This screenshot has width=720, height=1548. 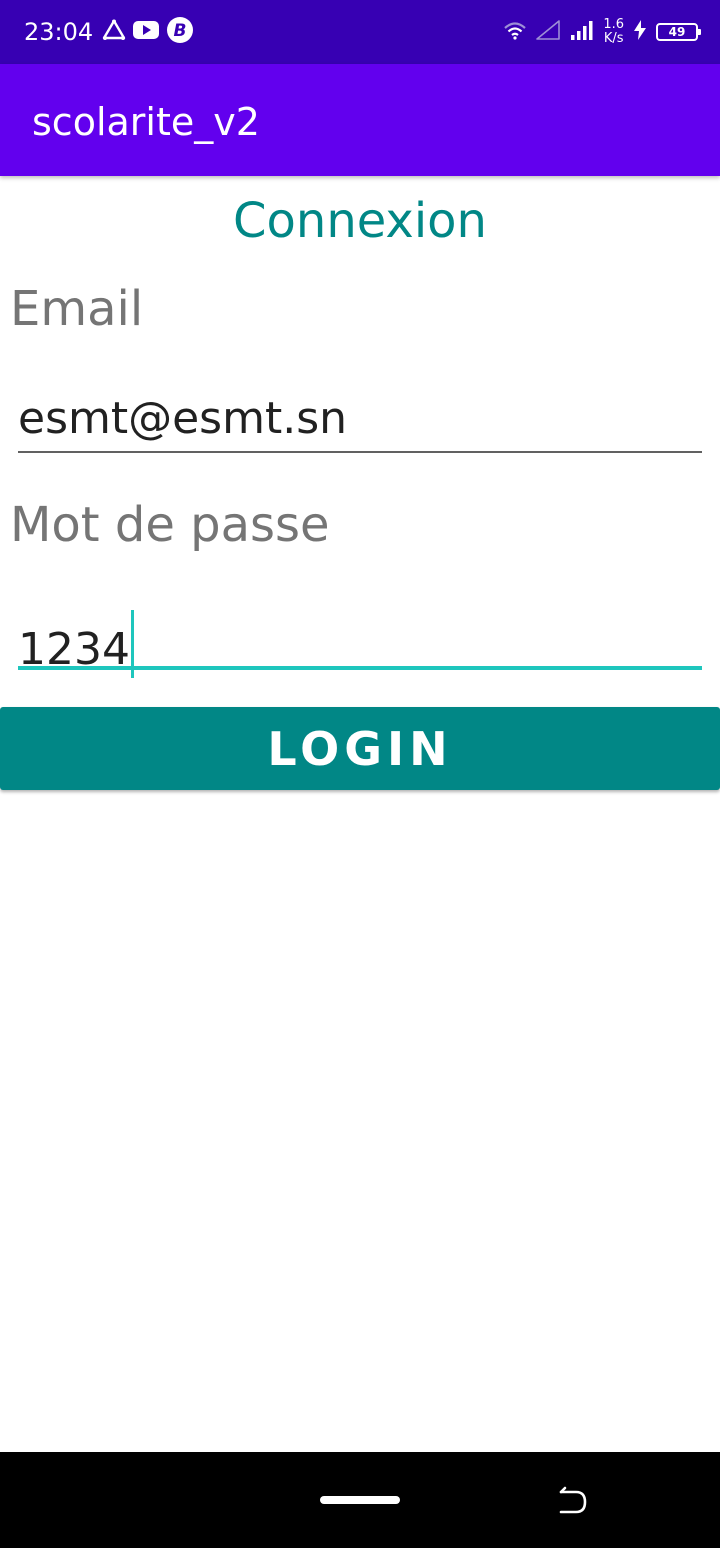 I want to click on youtube-icon, so click(x=146, y=32).